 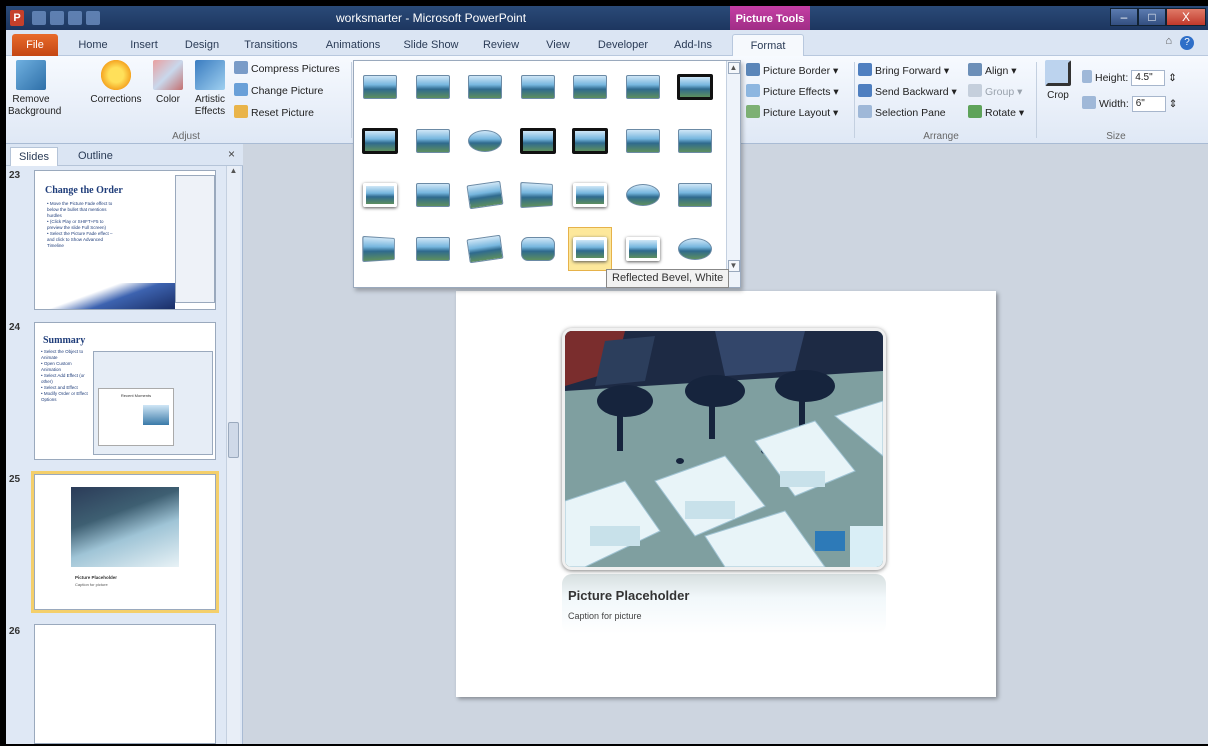 What do you see at coordinates (907, 92) in the screenshot?
I see `send-backward-button: Send Backward ▾` at bounding box center [907, 92].